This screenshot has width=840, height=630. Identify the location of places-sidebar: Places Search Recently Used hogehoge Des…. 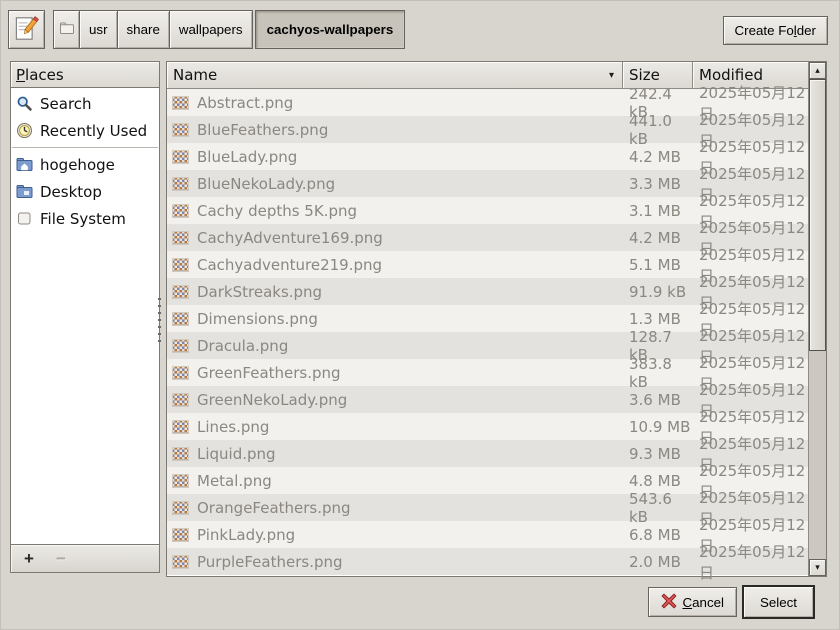
(85, 317).